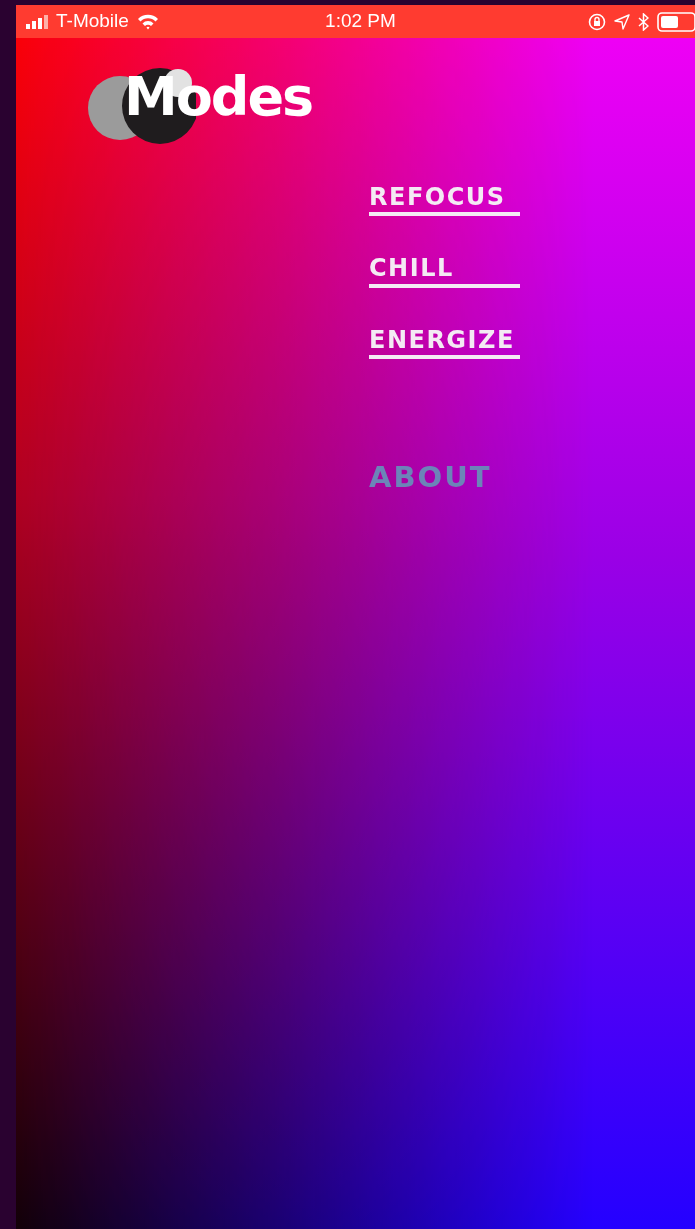  What do you see at coordinates (597, 21) in the screenshot?
I see `rotation-lock-icon` at bounding box center [597, 21].